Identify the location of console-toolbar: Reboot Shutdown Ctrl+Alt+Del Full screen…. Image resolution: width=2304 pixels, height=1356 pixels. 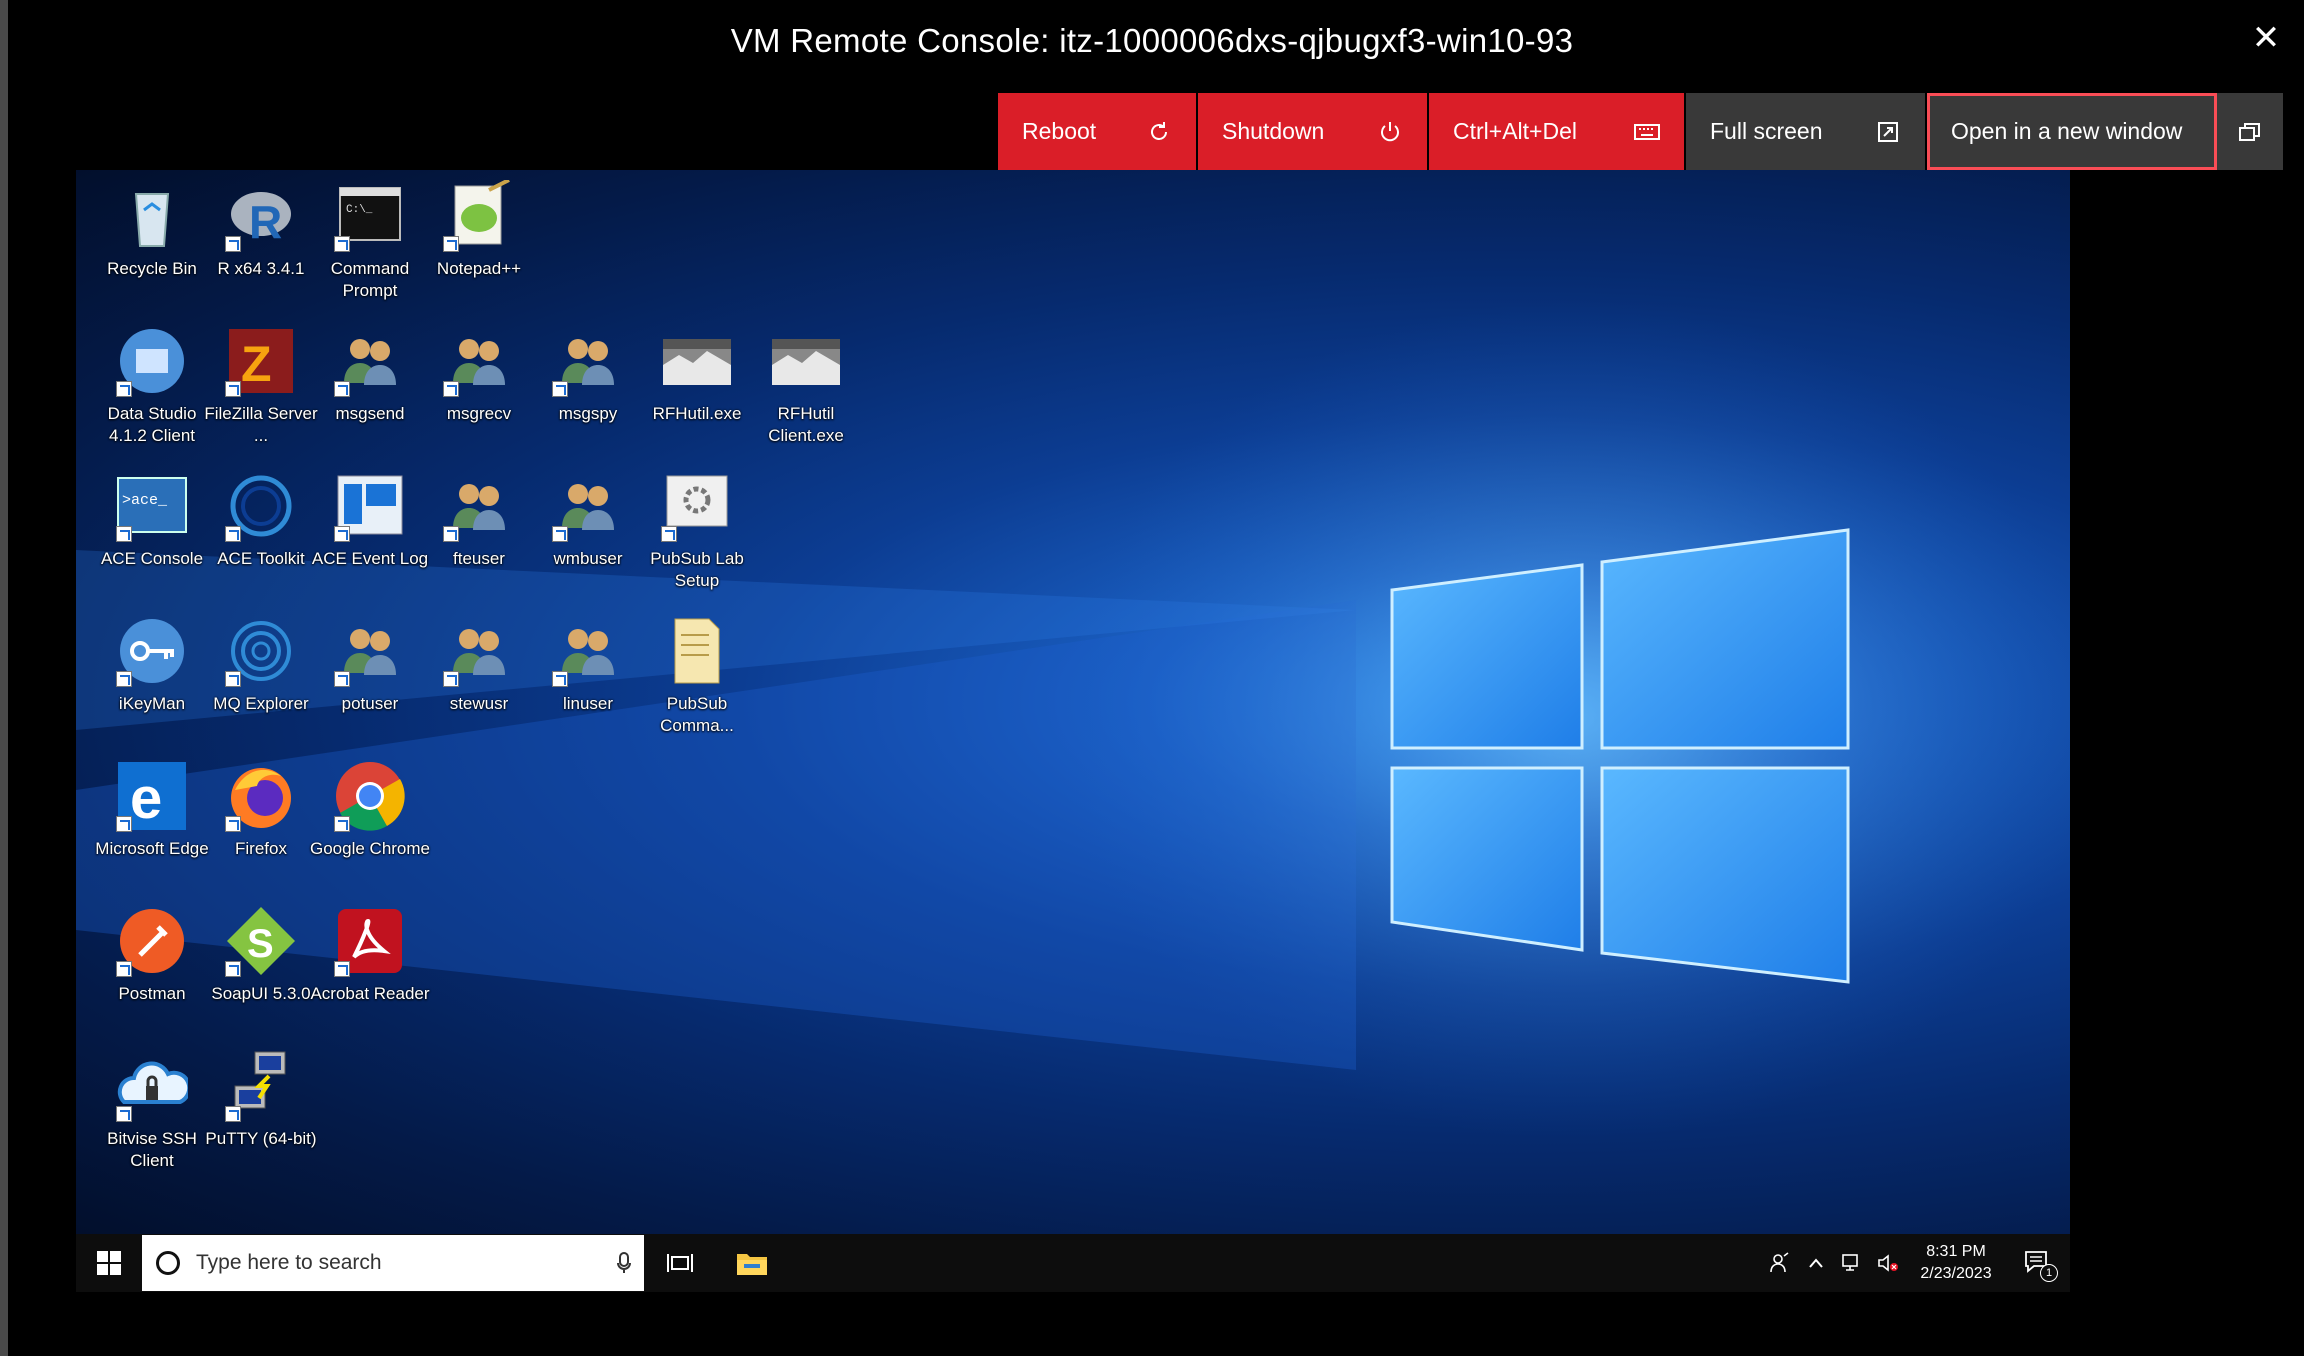
(1640, 131).